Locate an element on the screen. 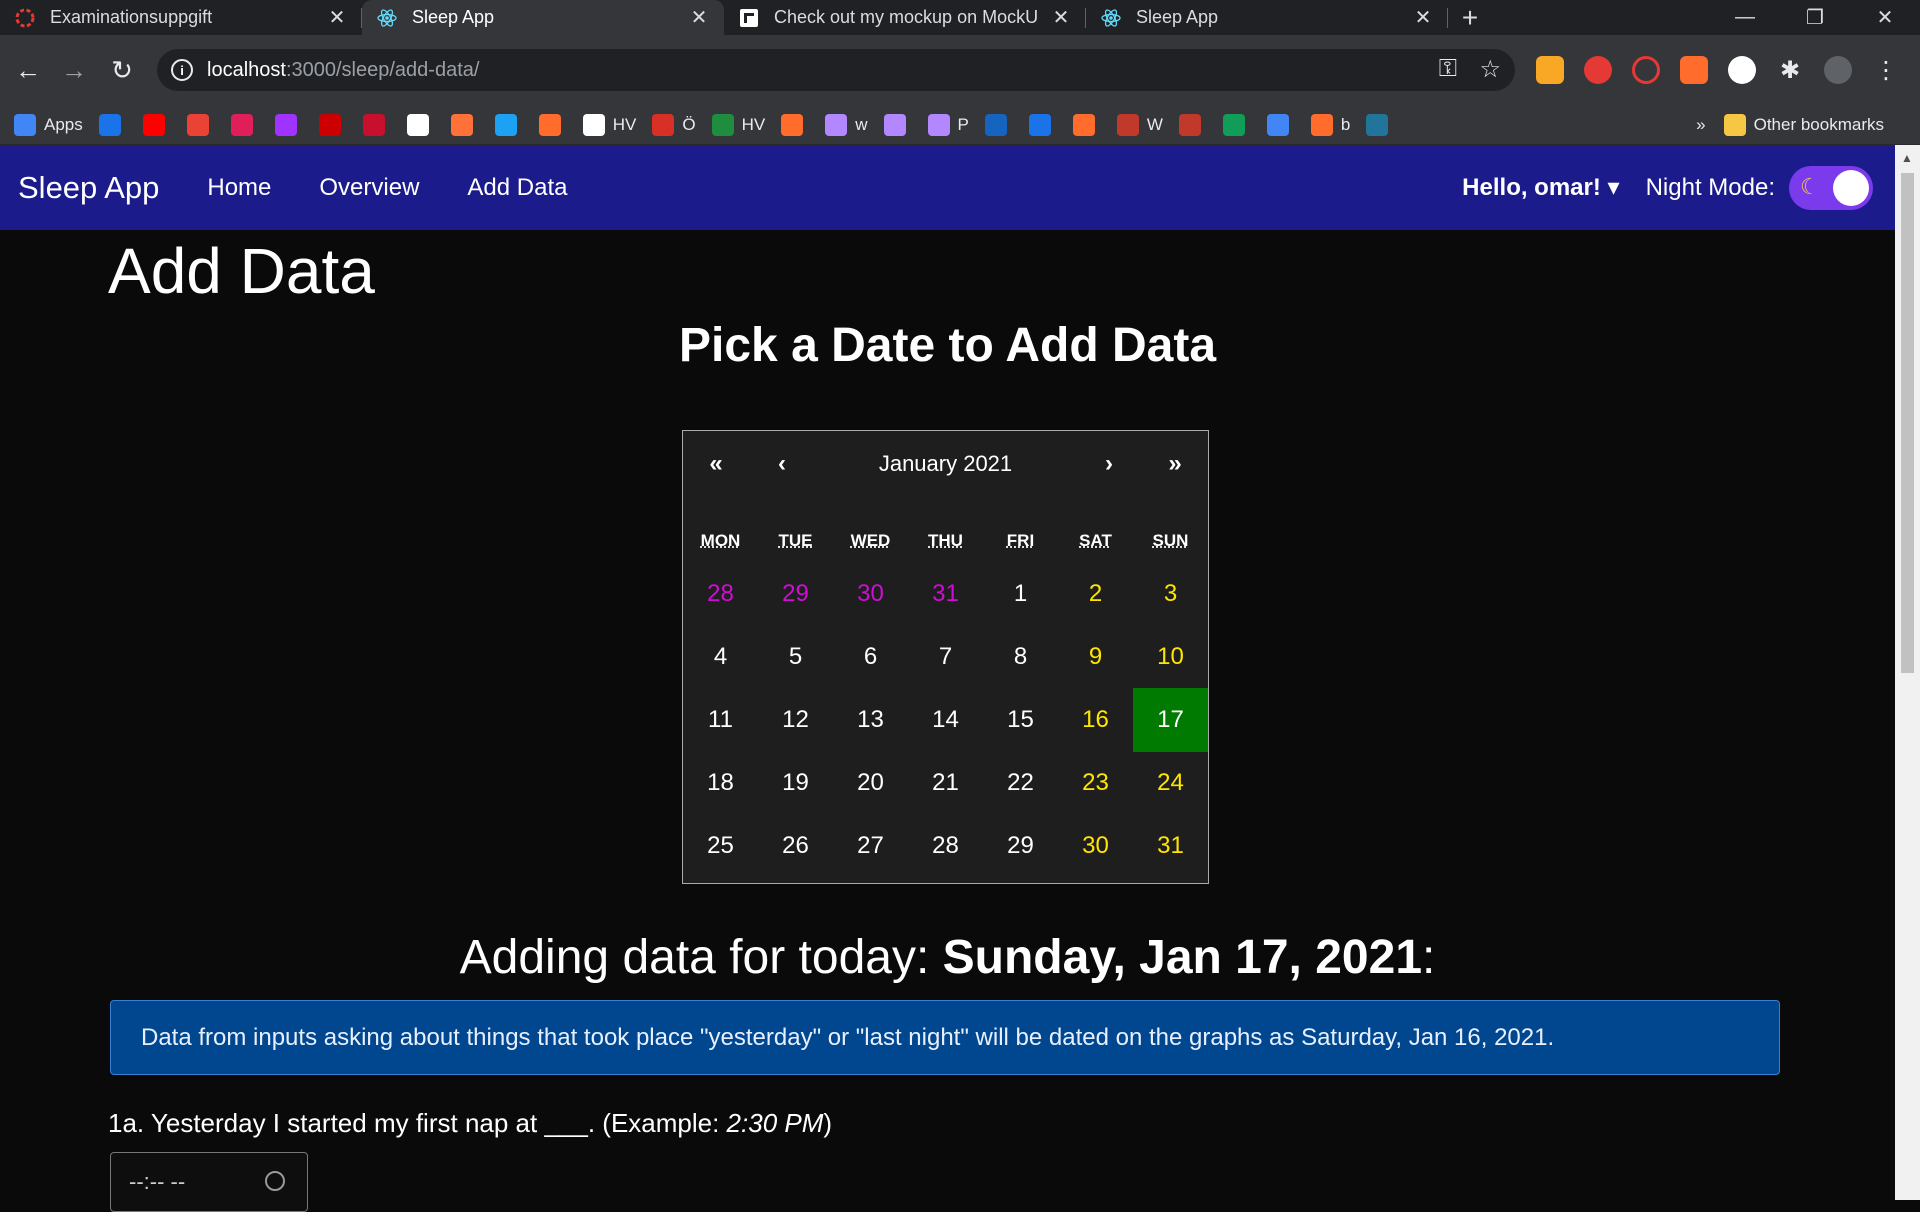  page-scrollbar: ▲ is located at coordinates (1907, 672).